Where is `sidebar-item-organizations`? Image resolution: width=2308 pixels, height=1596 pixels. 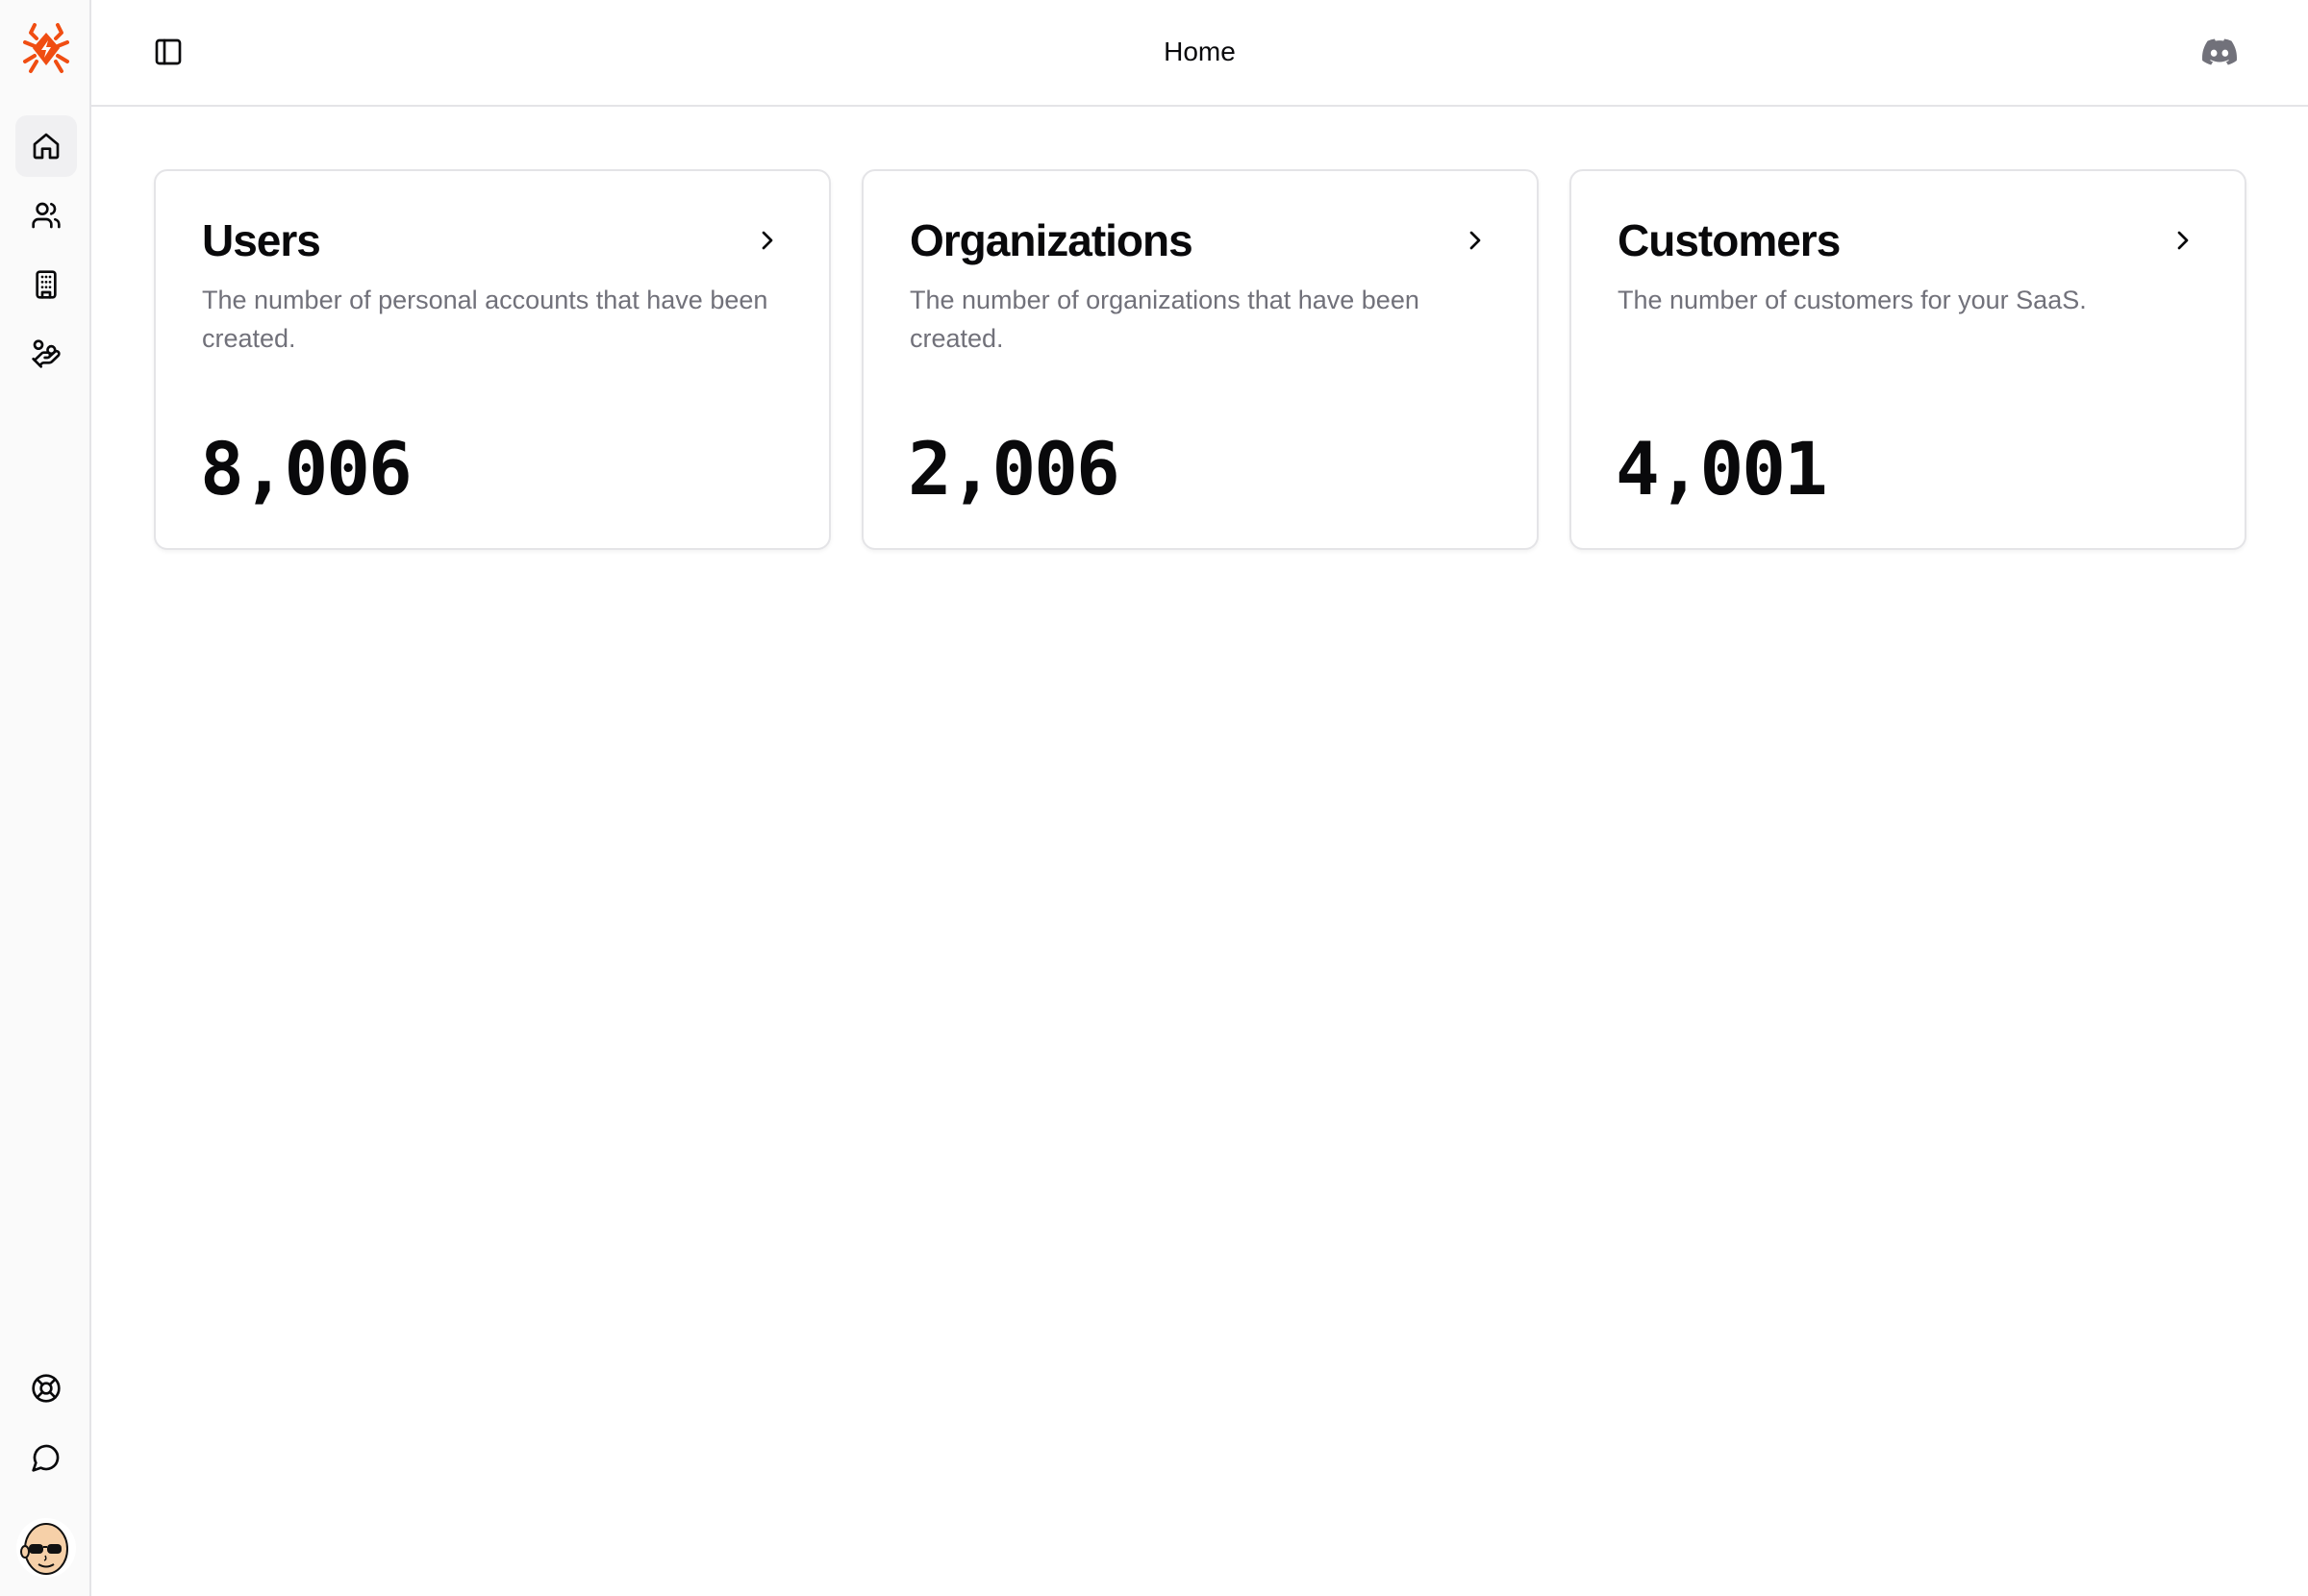
sidebar-item-organizations is located at coordinates (46, 285).